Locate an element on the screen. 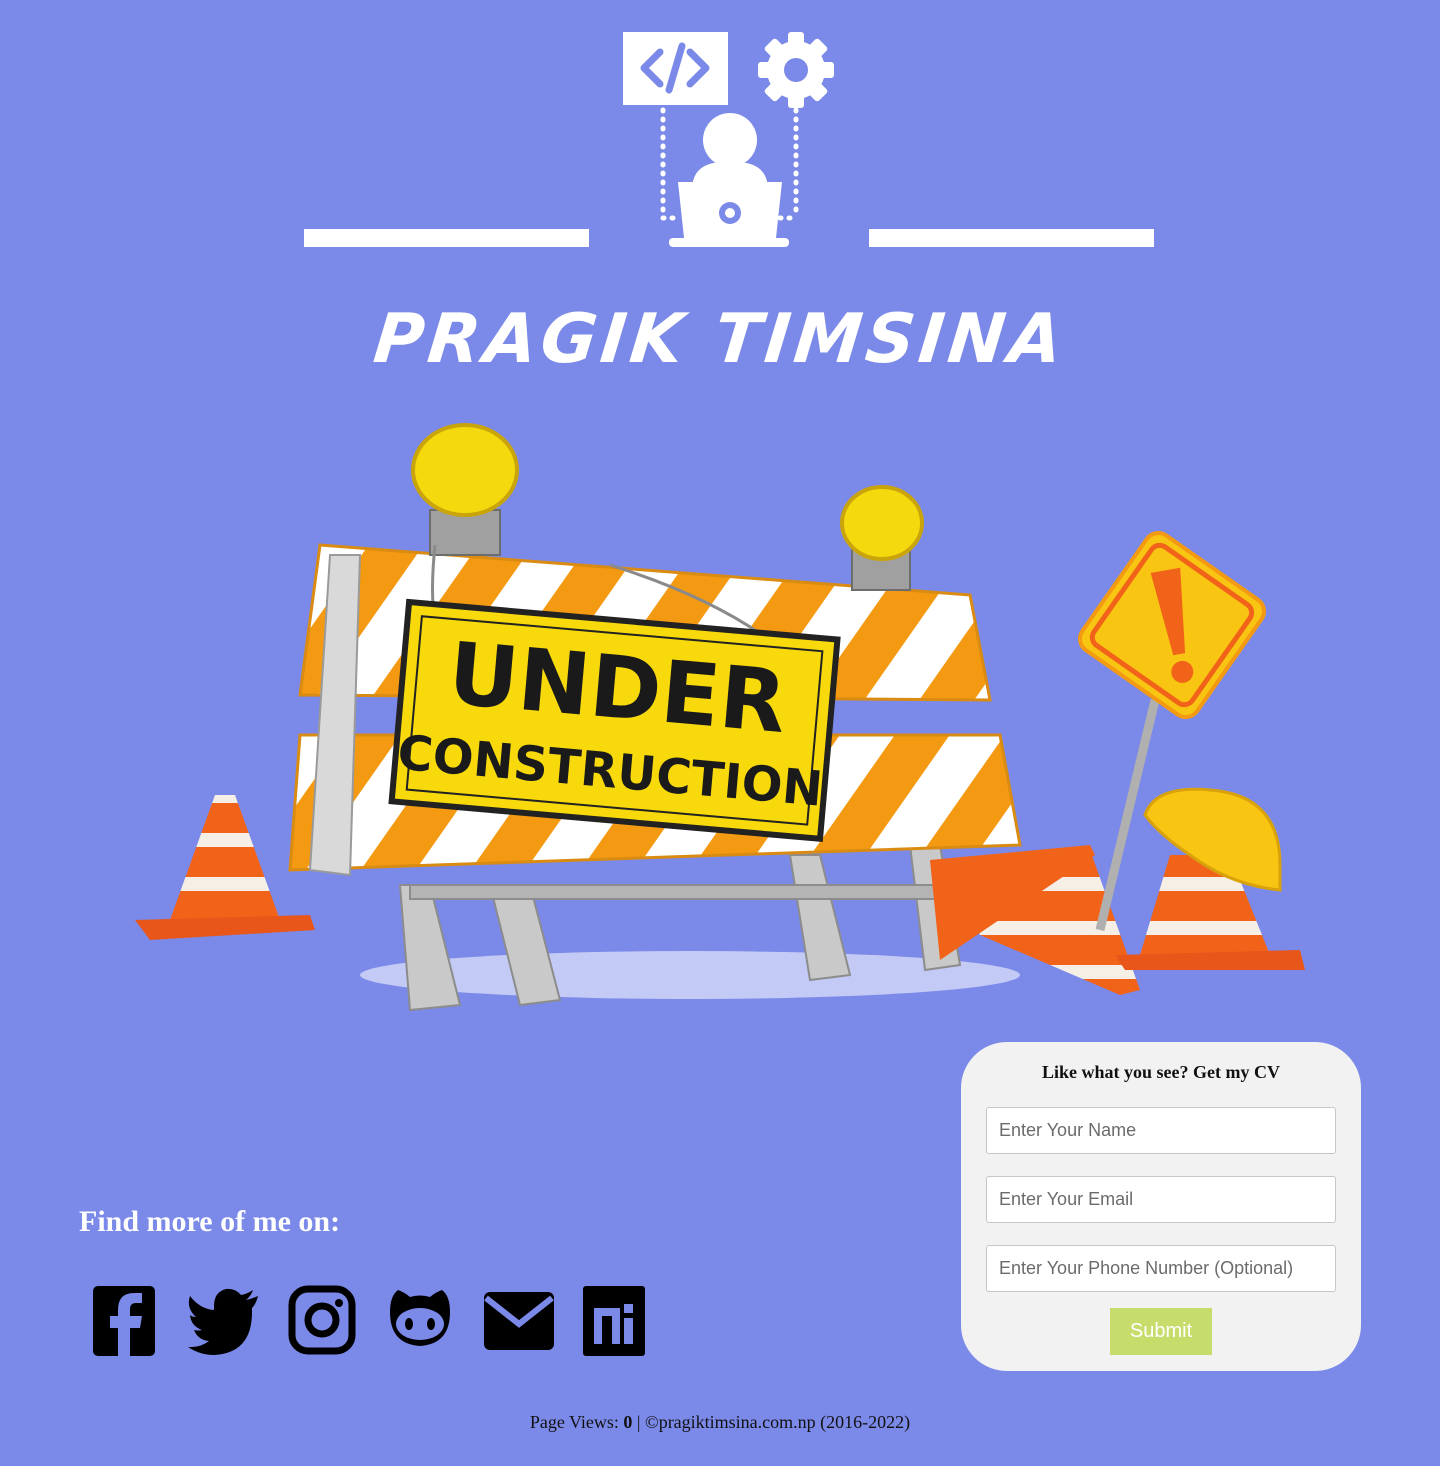 The height and width of the screenshot is (1466, 1440). warning-light-right is located at coordinates (882, 538).